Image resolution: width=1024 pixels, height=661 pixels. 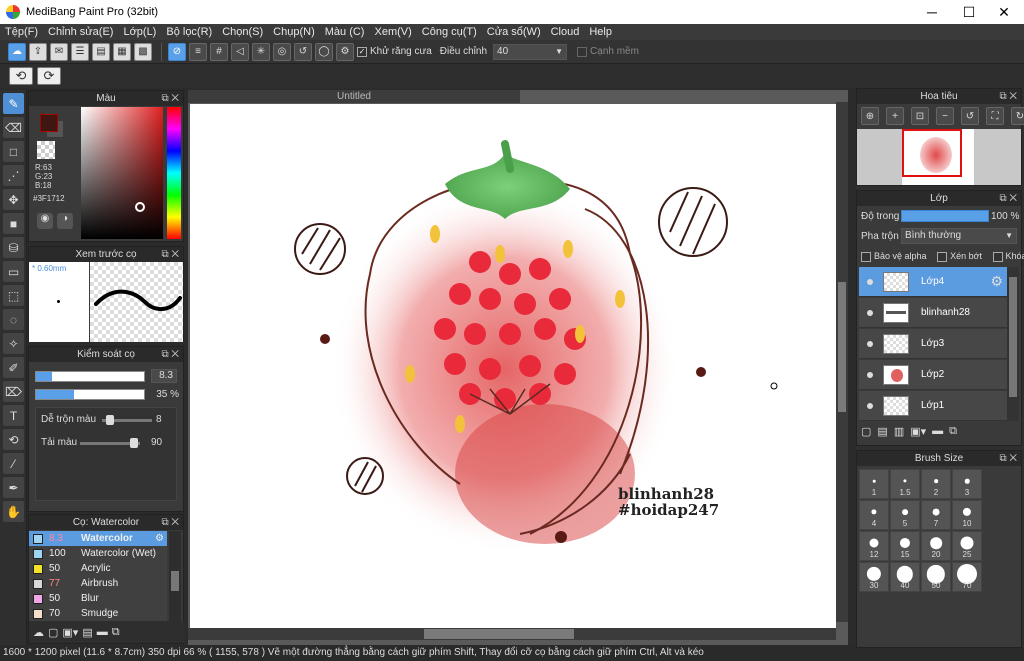 What do you see at coordinates (17, 51) in the screenshot?
I see `cloud-save-icon: ☁` at bounding box center [17, 51].